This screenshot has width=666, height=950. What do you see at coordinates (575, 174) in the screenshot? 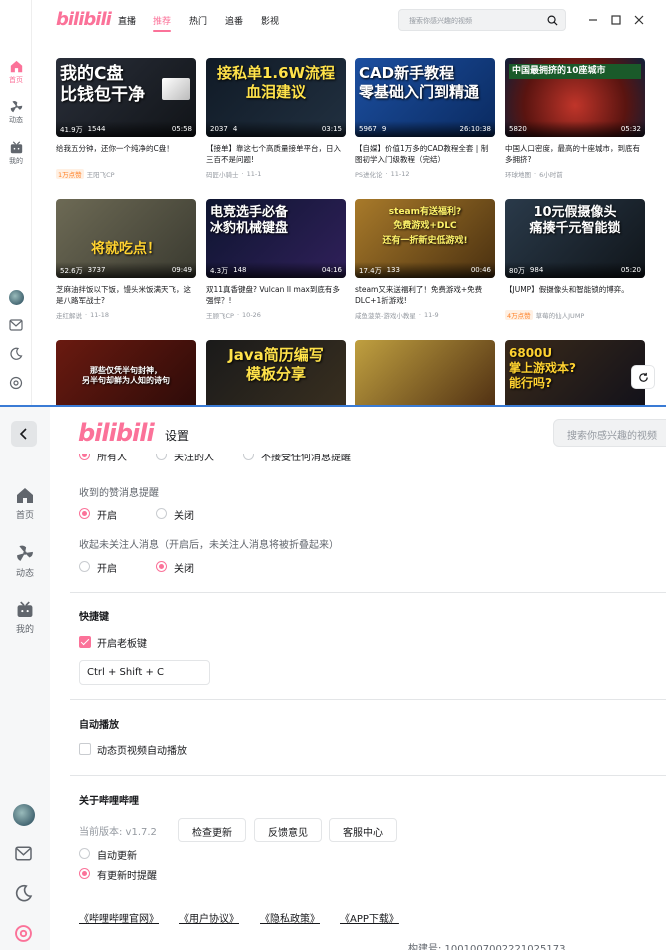
I see `video-uploader: 环球地图 · 6小时前` at bounding box center [575, 174].